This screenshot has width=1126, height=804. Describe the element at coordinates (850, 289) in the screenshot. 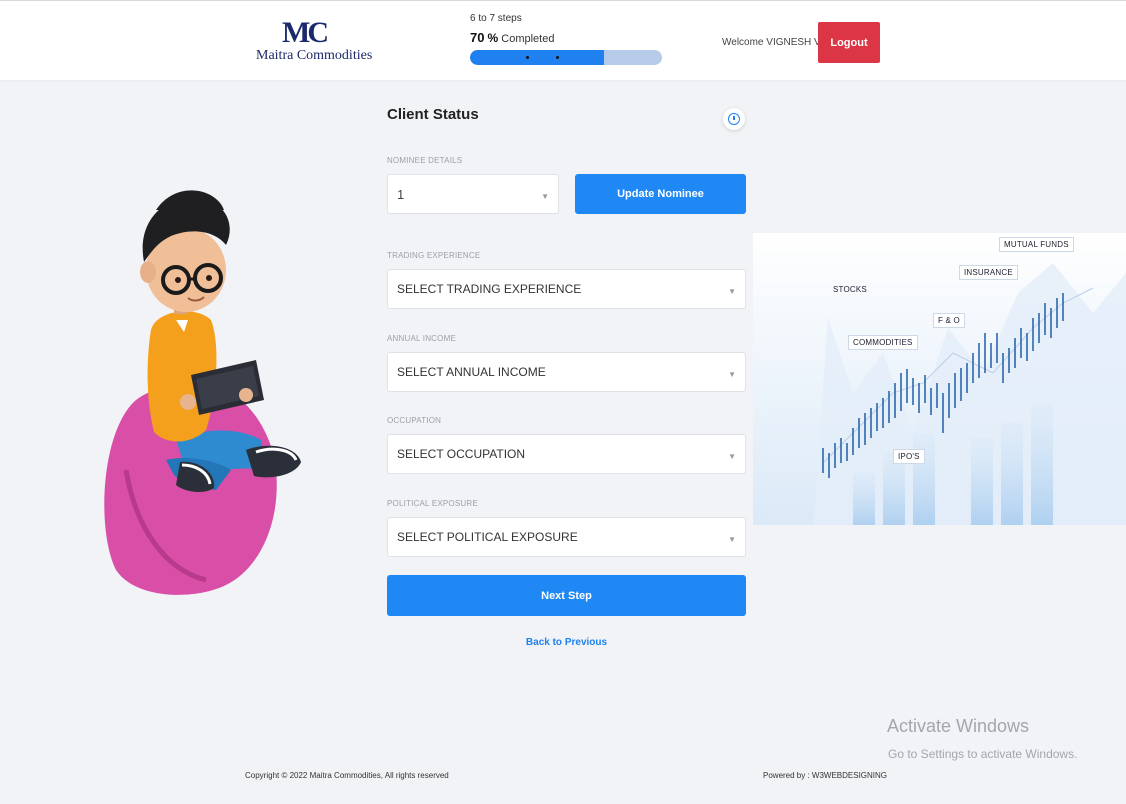

I see `chart-label-stocks: STOCKS` at that location.